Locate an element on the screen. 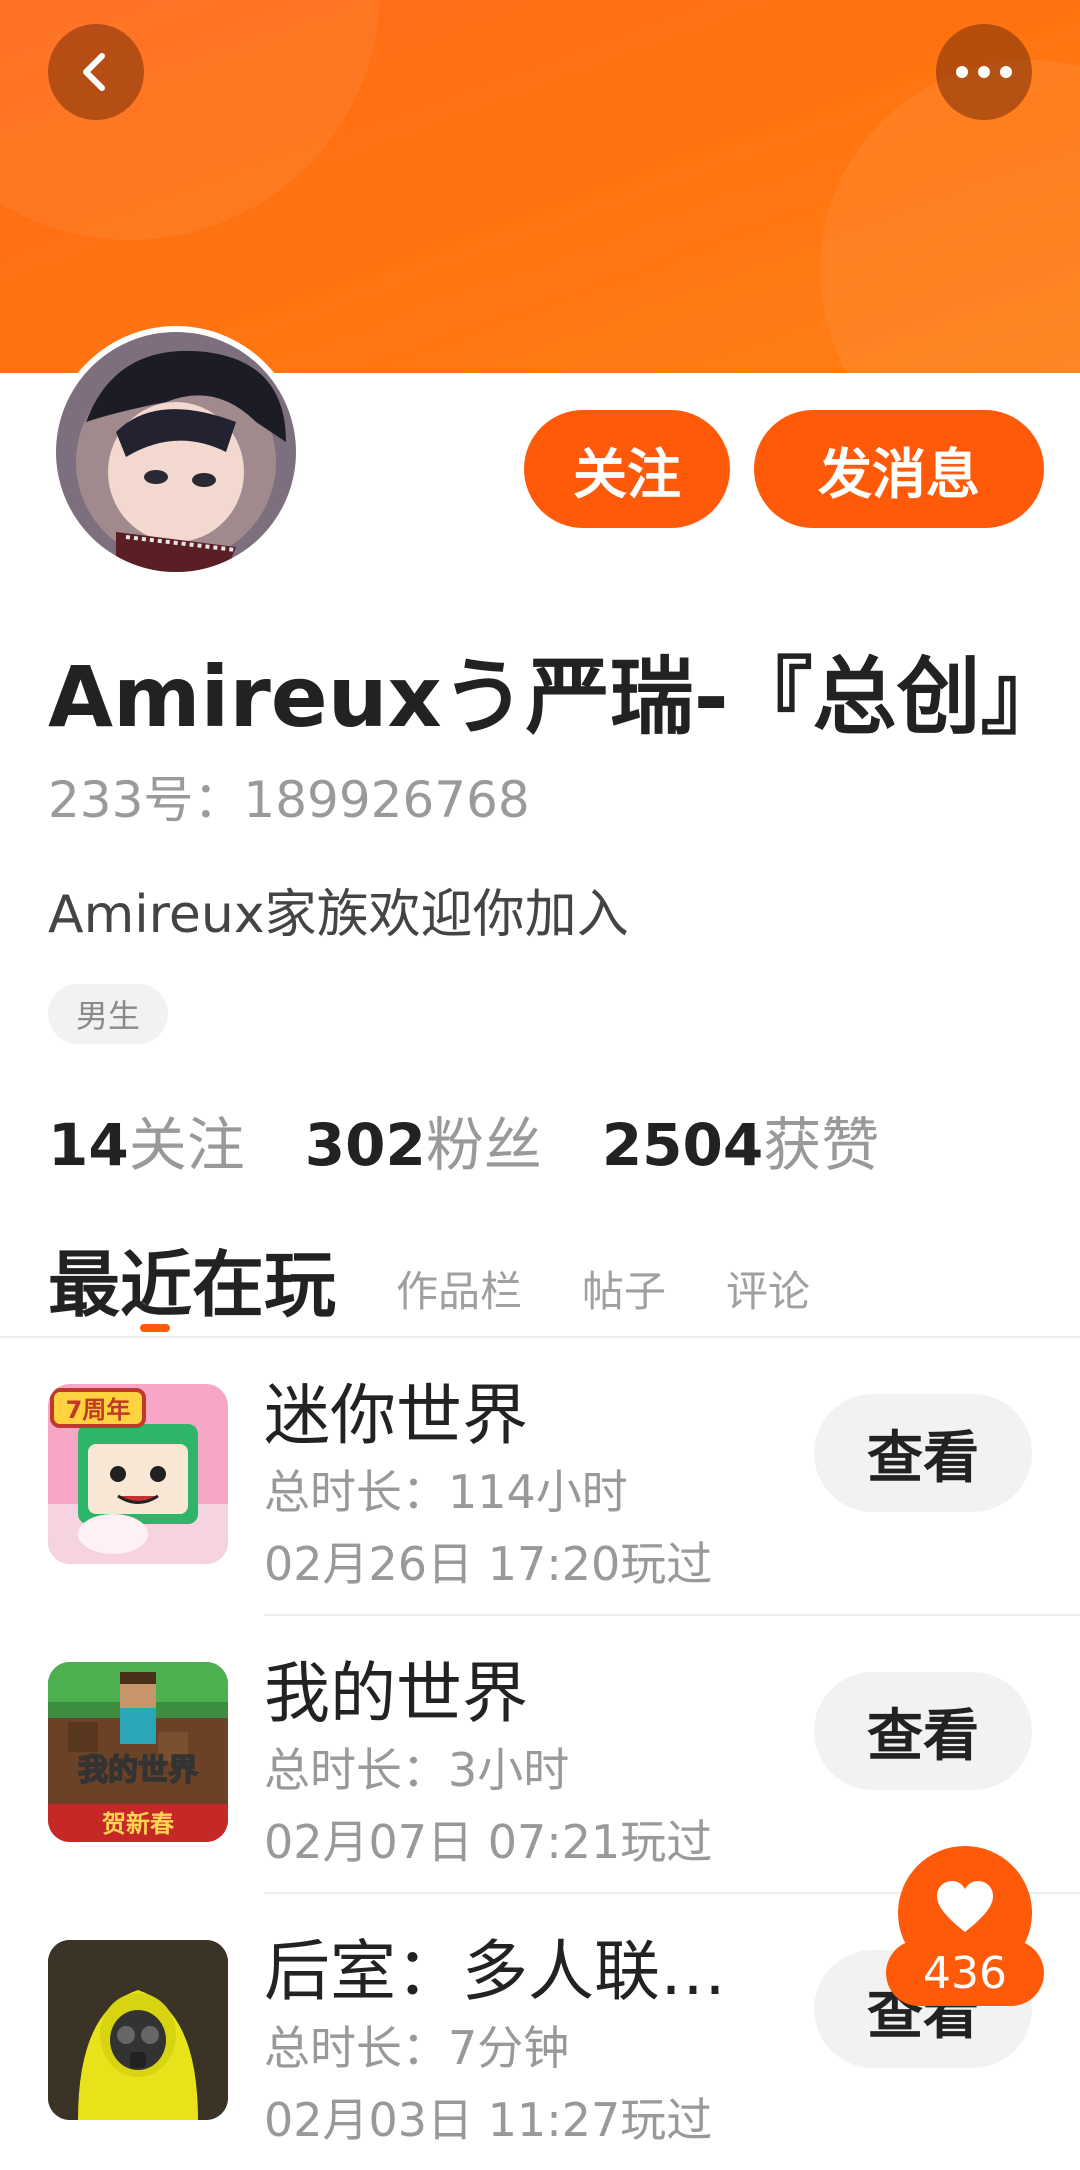 The height and width of the screenshot is (2170, 1080). game-last-played: 02月07日 07:21玩过 is located at coordinates (488, 1842).